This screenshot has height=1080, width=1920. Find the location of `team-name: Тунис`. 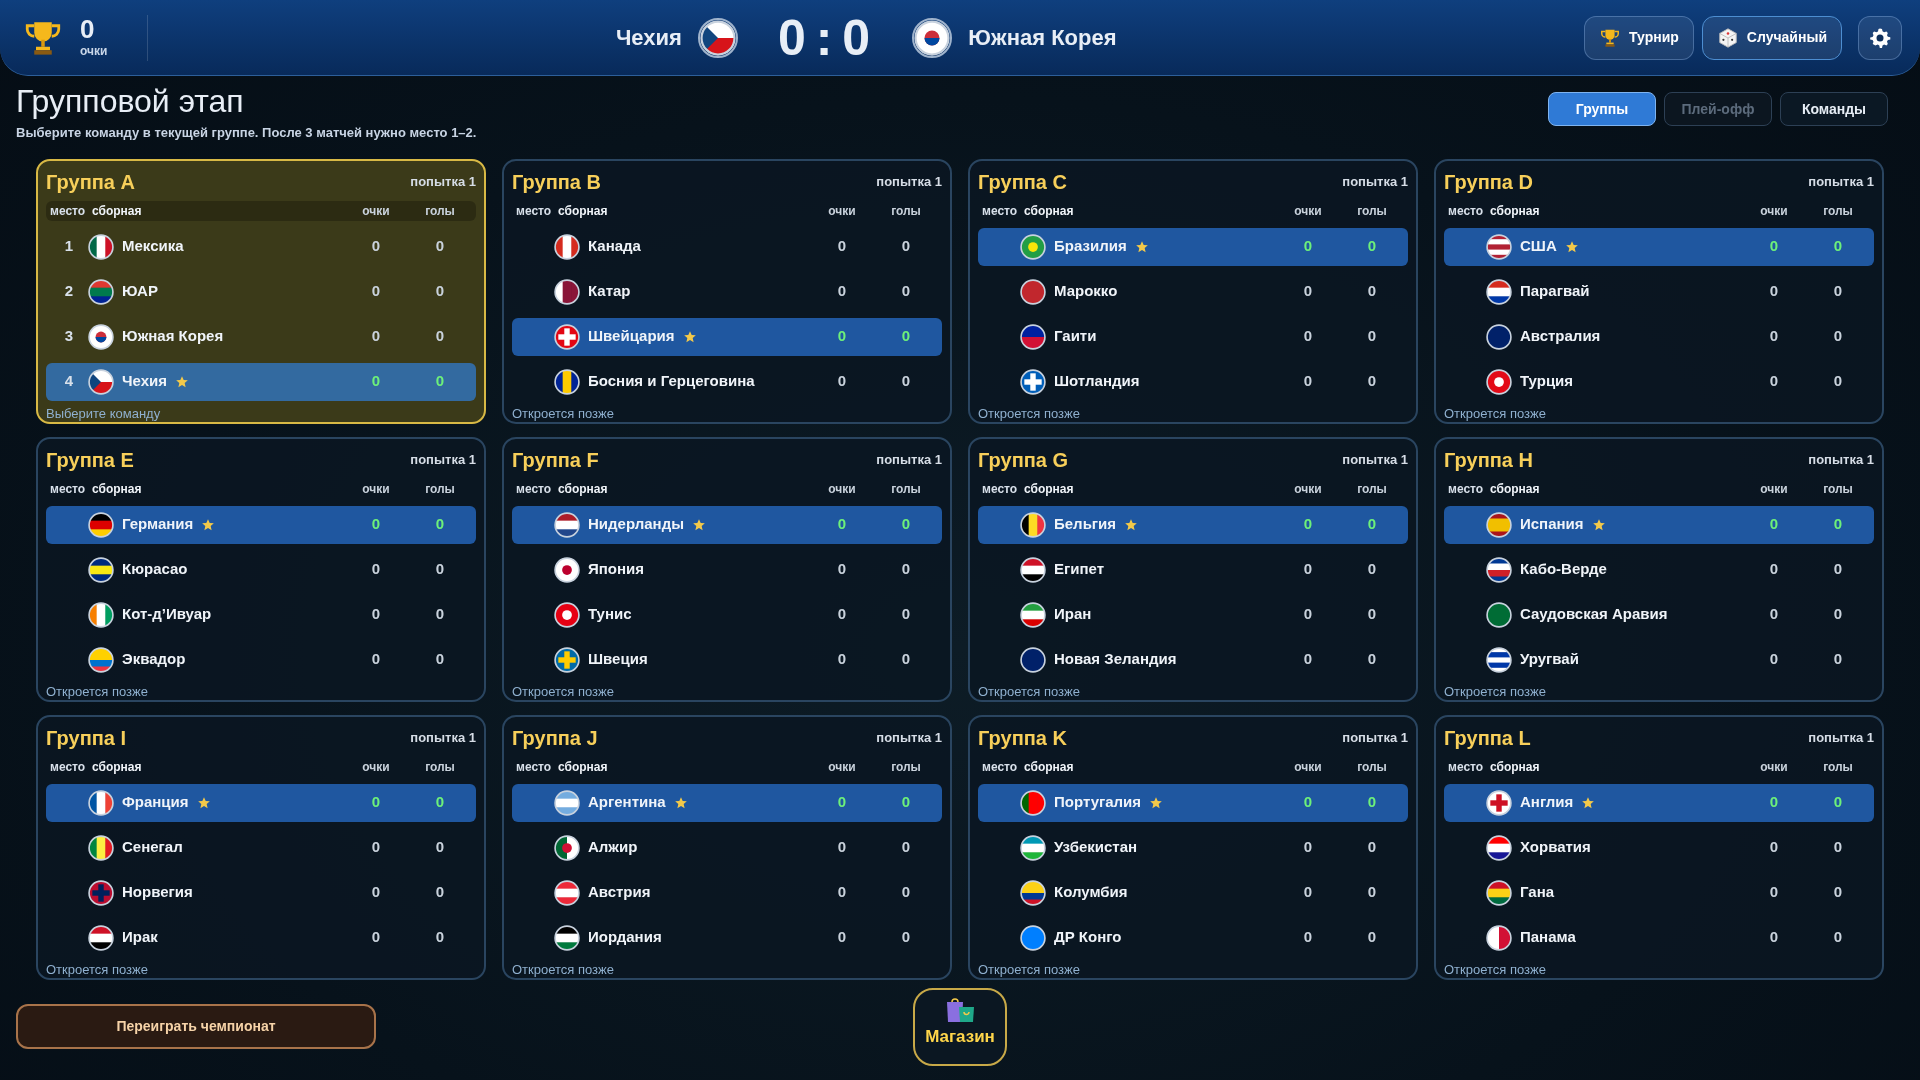

team-name: Тунис is located at coordinates (610, 614).